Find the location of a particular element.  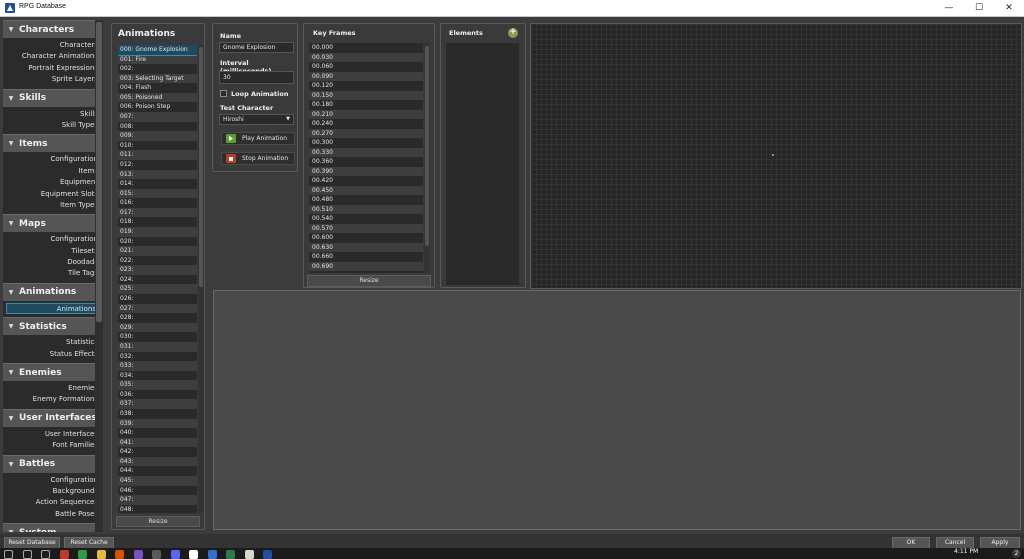

animation-list-item: 042: is located at coordinates (157, 452).